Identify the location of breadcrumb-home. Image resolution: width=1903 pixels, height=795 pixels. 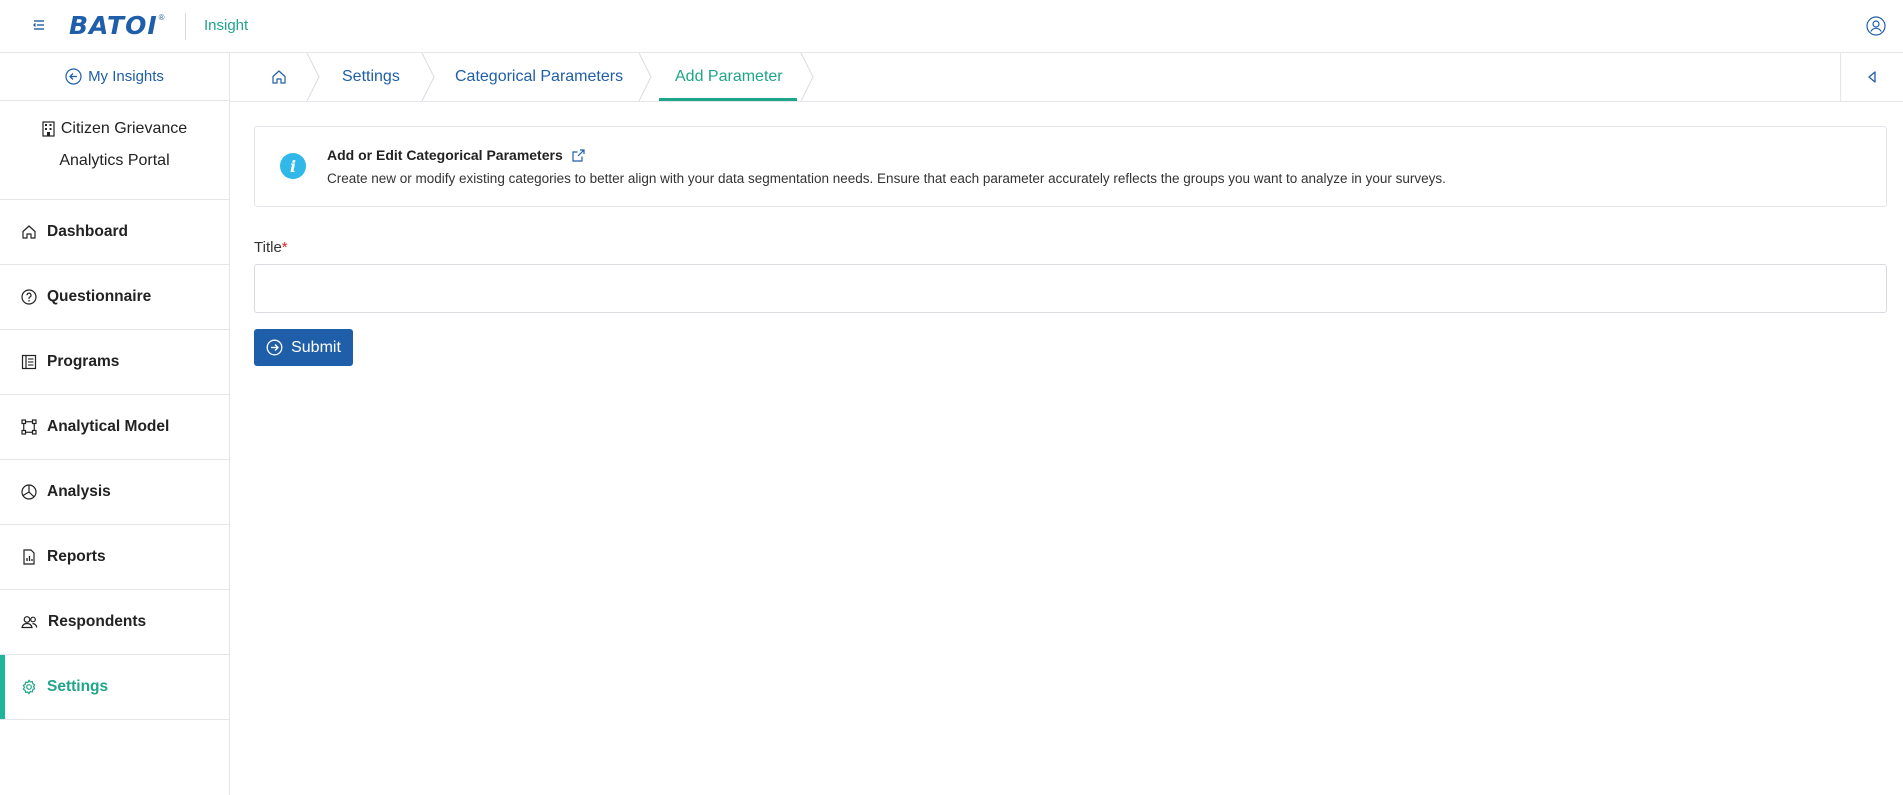
(279, 77).